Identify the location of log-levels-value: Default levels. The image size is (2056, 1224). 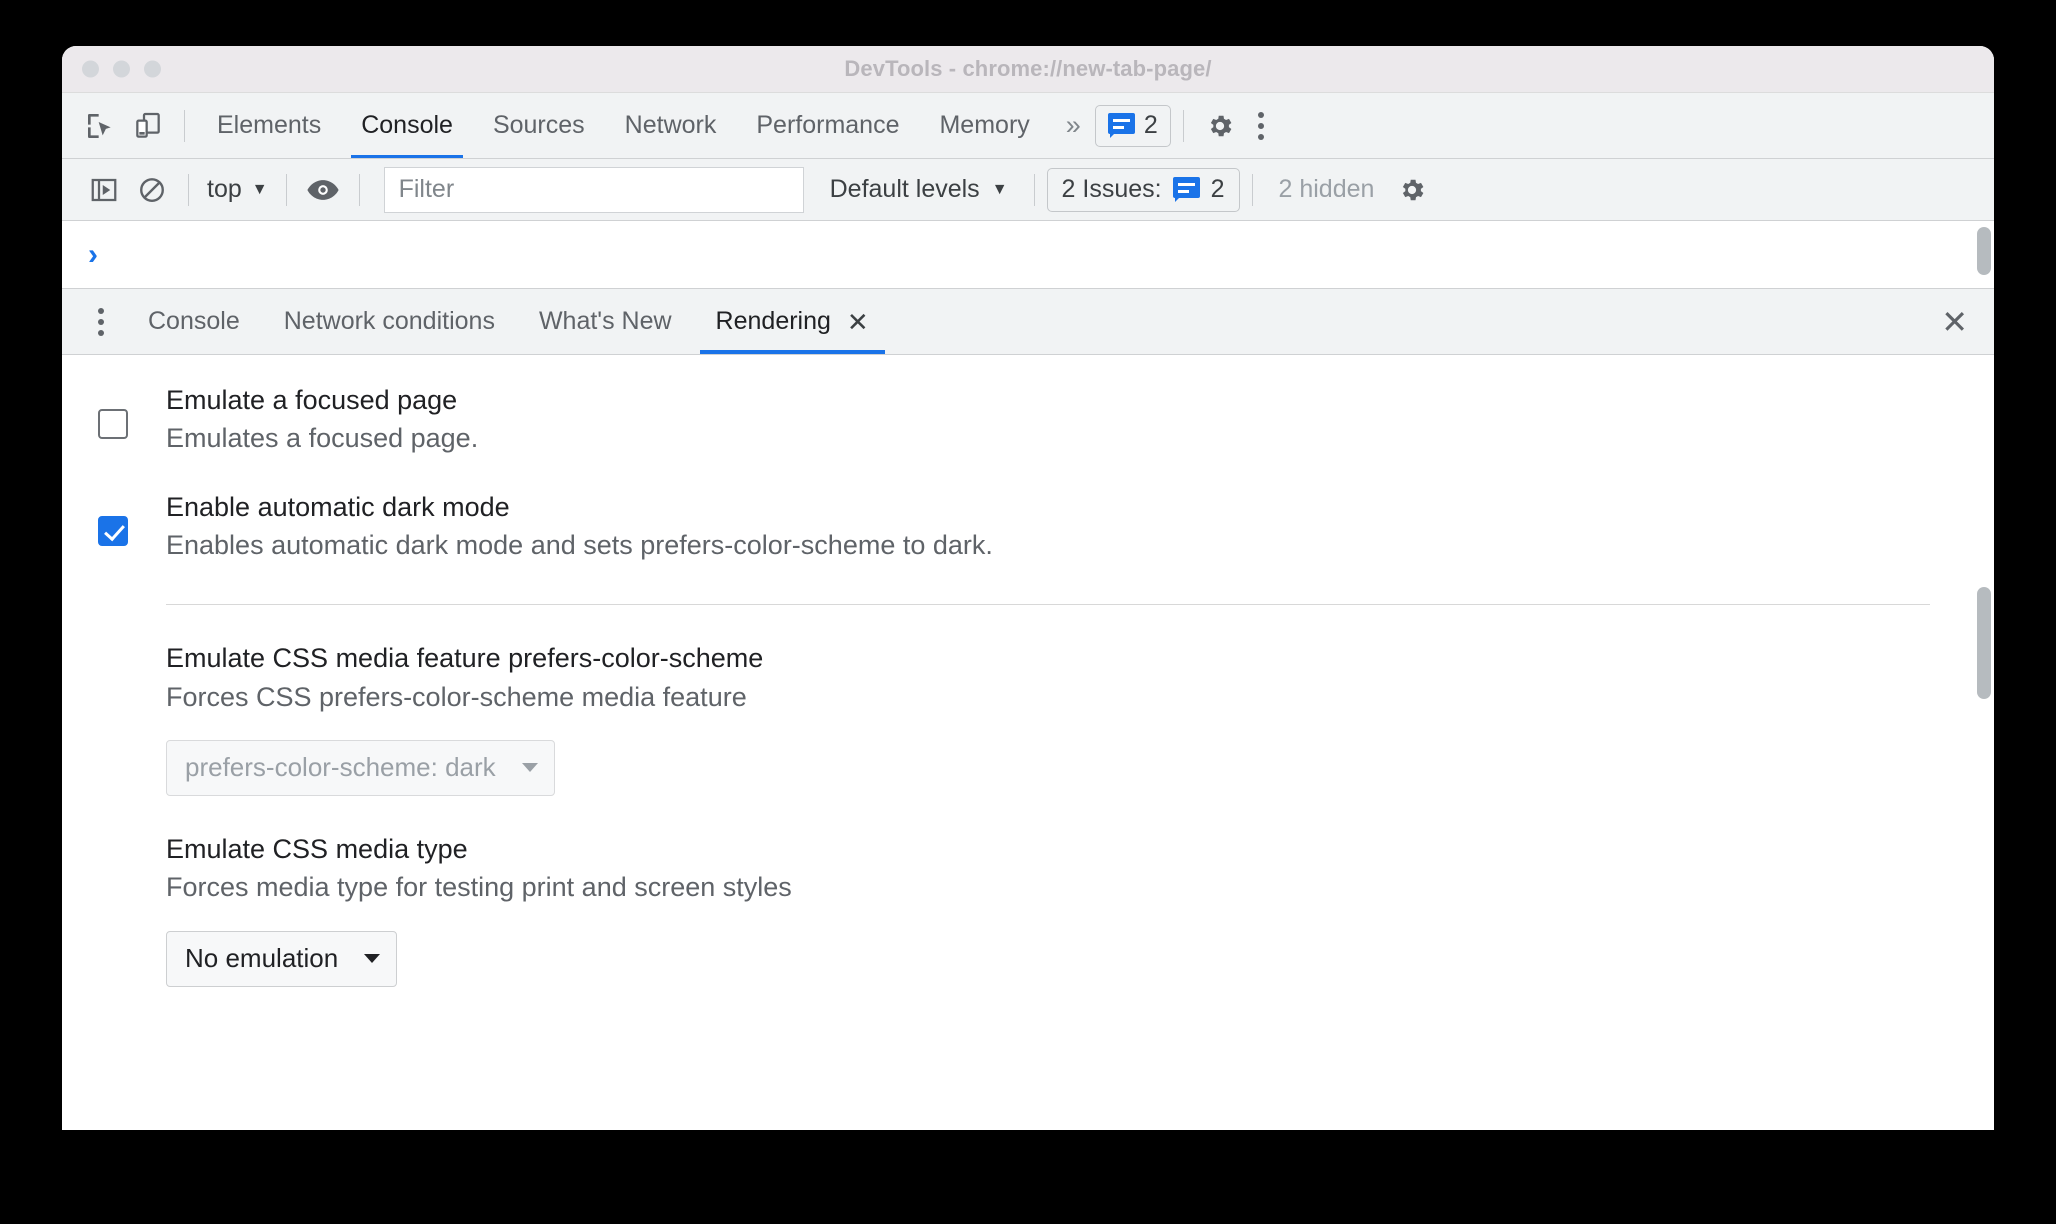
(904, 189).